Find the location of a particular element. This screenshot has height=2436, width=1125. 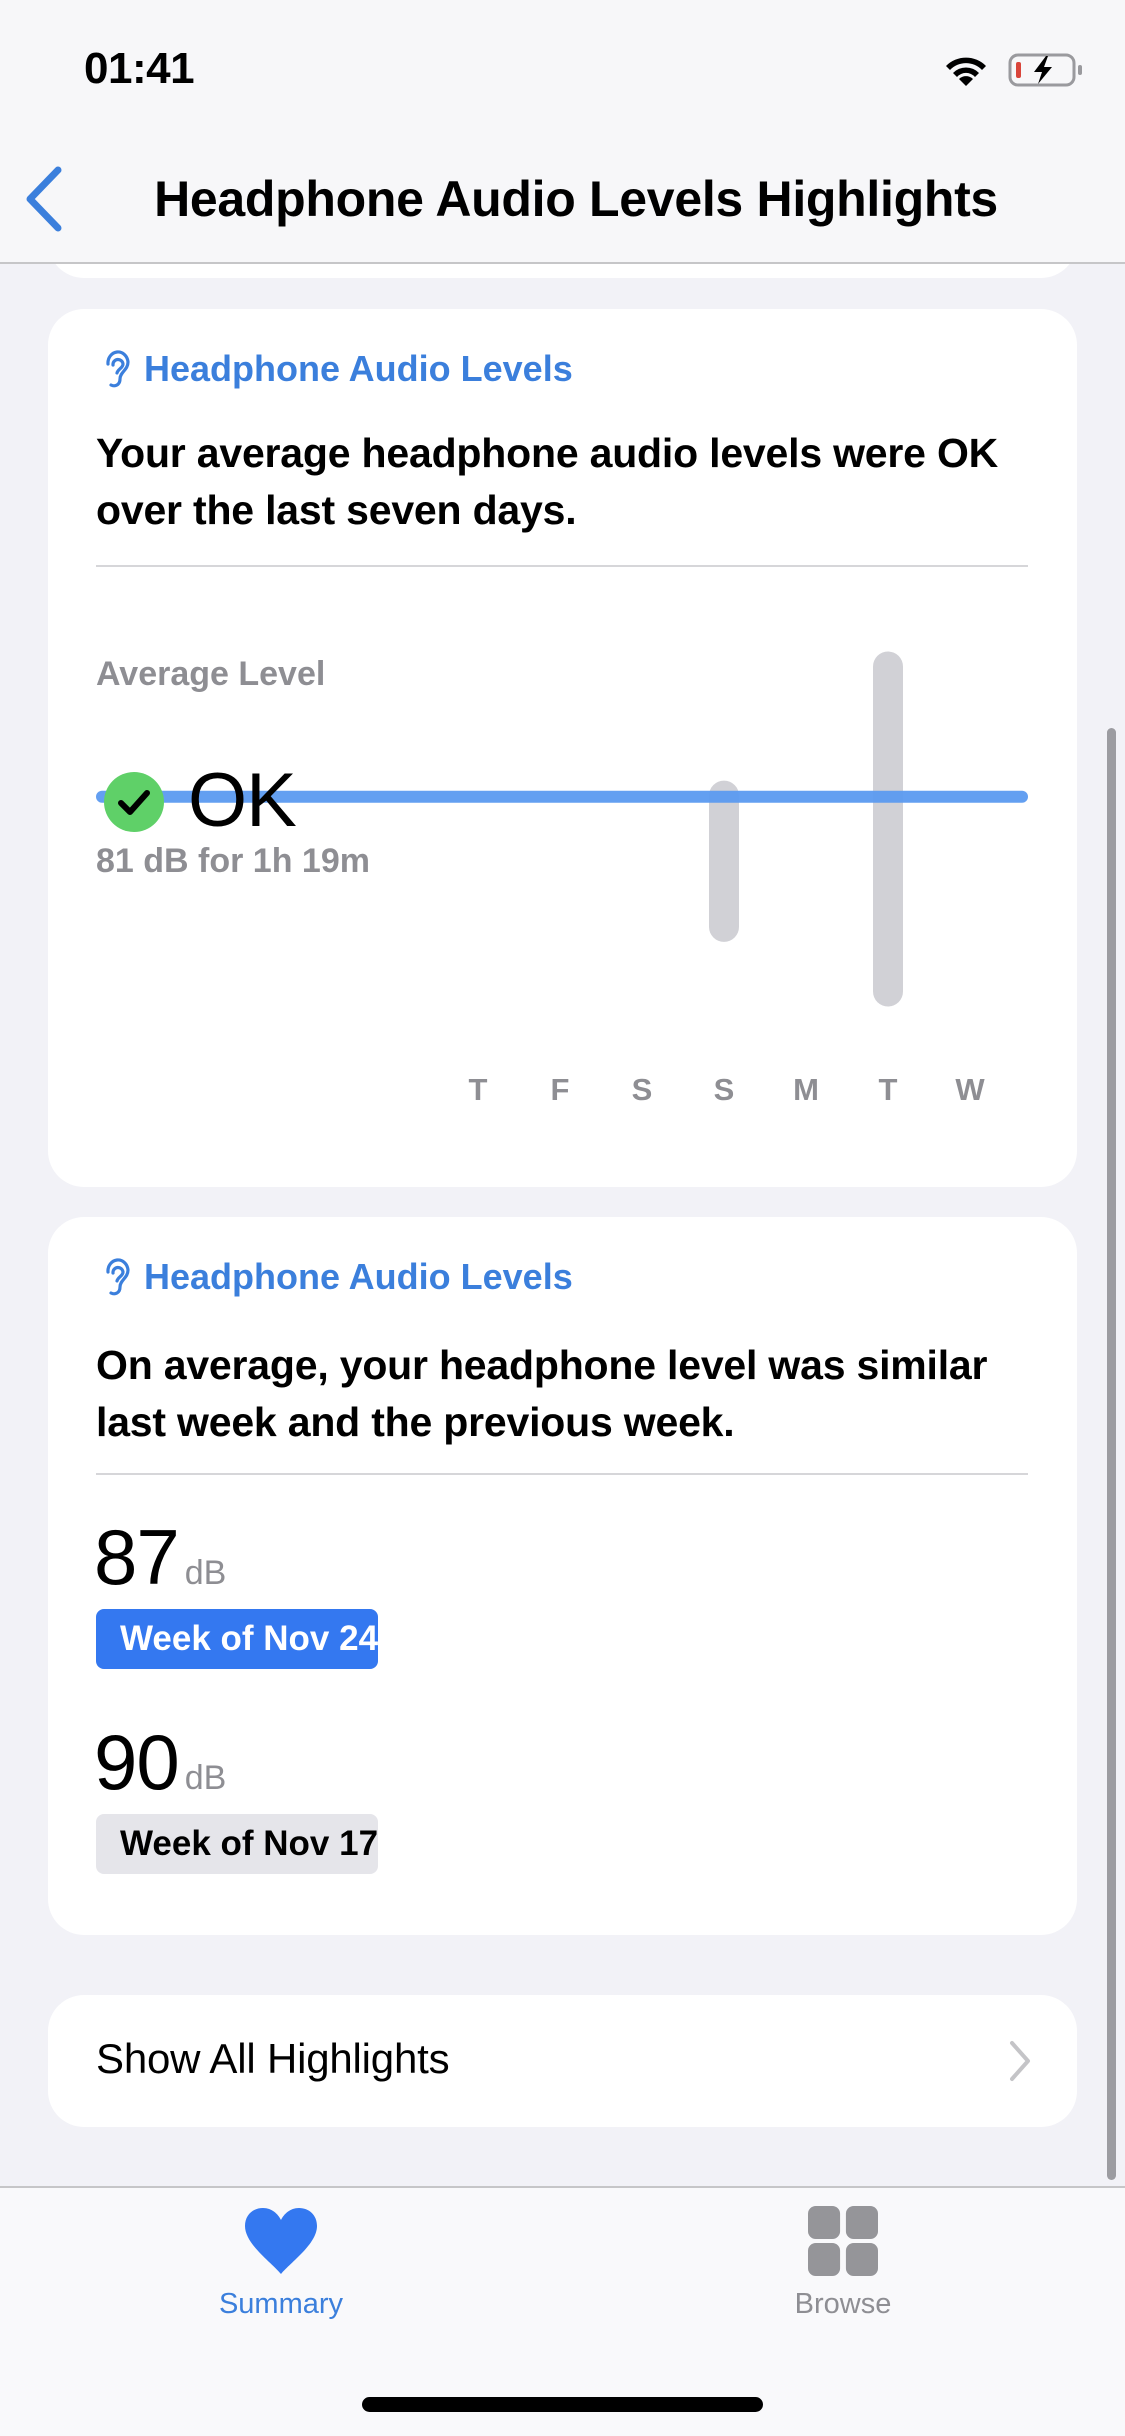

heart-icon is located at coordinates (281, 2241).